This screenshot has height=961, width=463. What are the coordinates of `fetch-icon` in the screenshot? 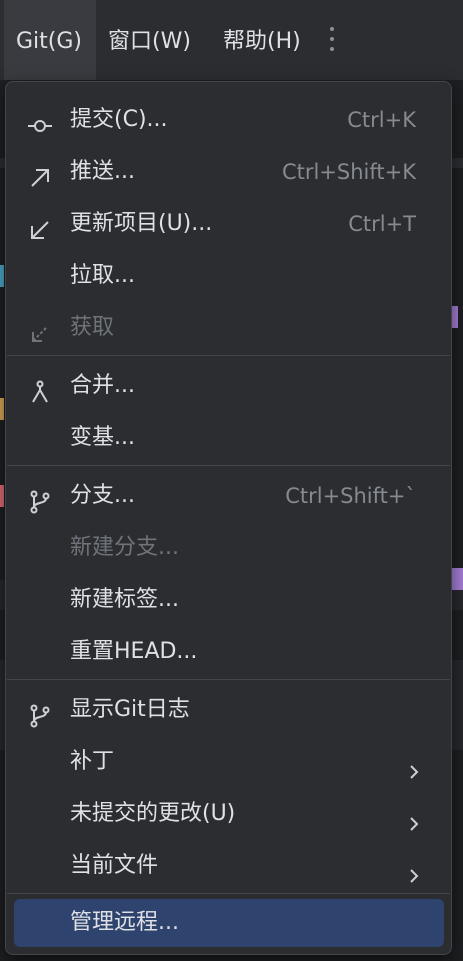 It's located at (40, 329).